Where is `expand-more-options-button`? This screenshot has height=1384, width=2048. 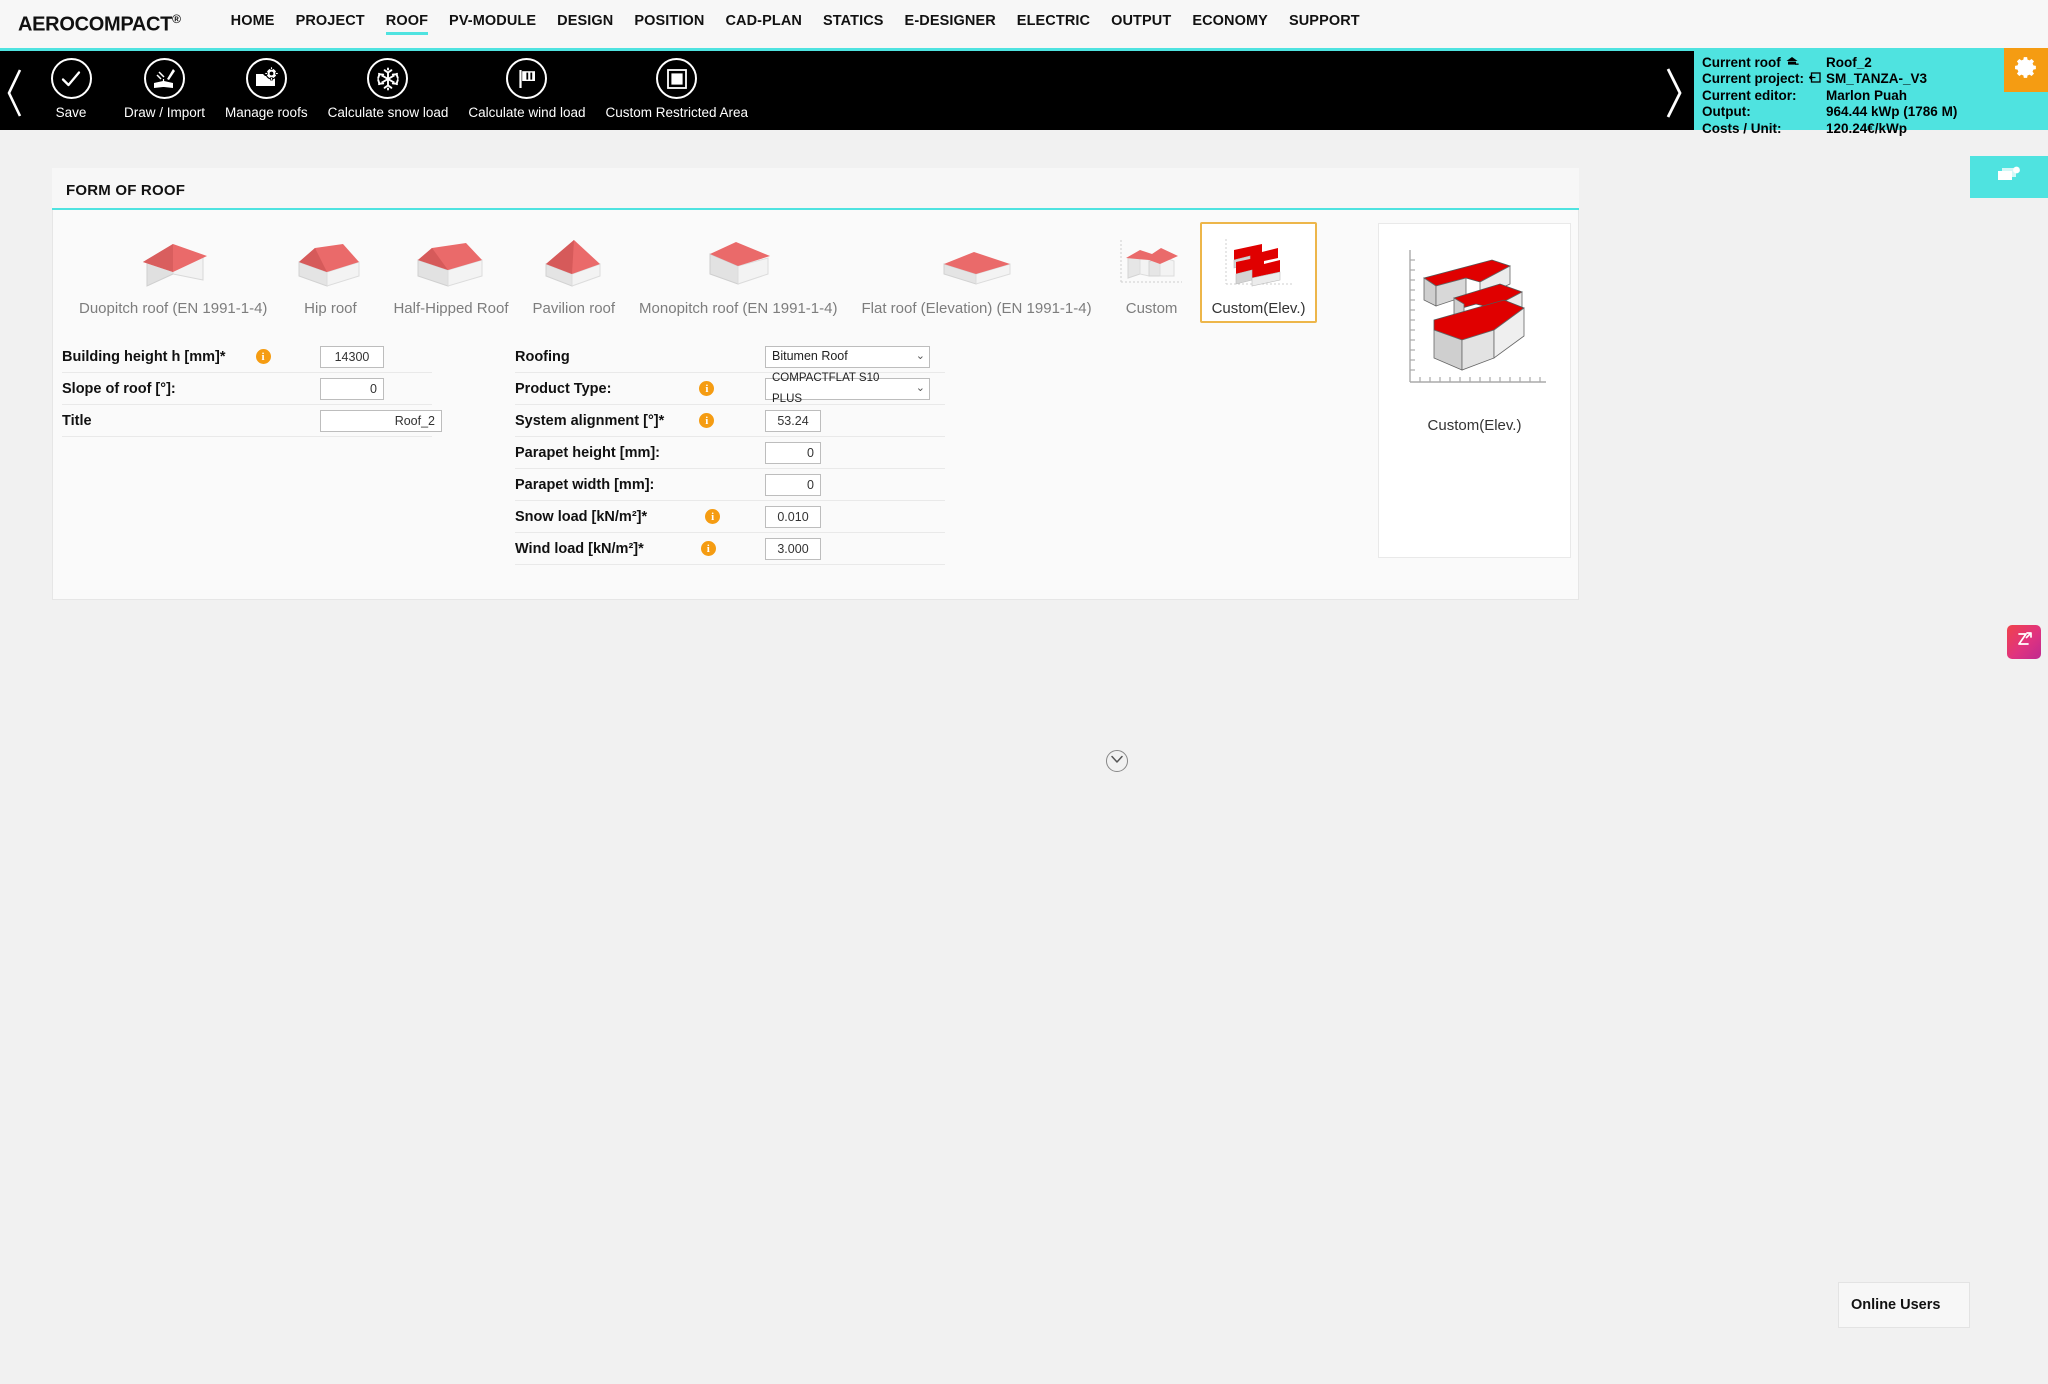 expand-more-options-button is located at coordinates (1117, 761).